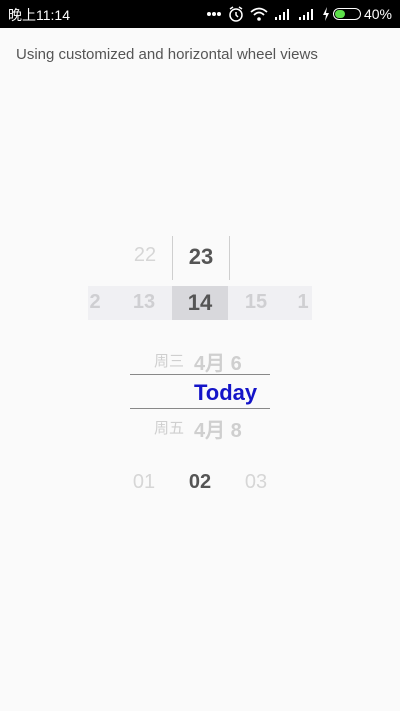  I want to click on status-icons: 40%, so click(299, 14).